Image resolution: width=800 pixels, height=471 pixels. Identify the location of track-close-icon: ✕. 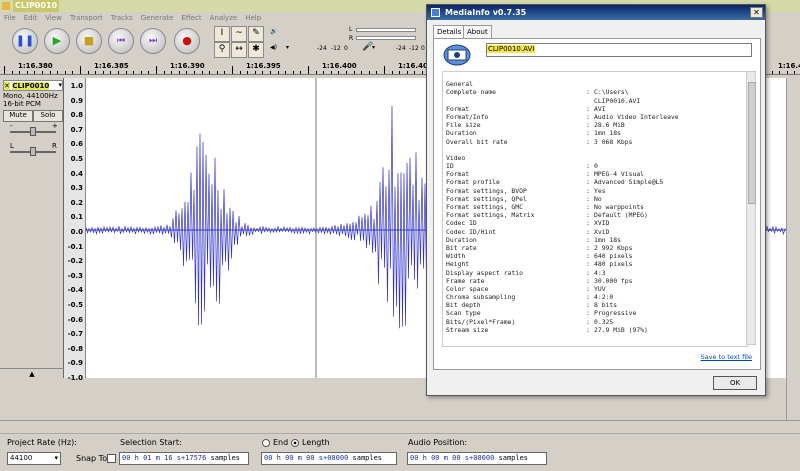
(7, 86).